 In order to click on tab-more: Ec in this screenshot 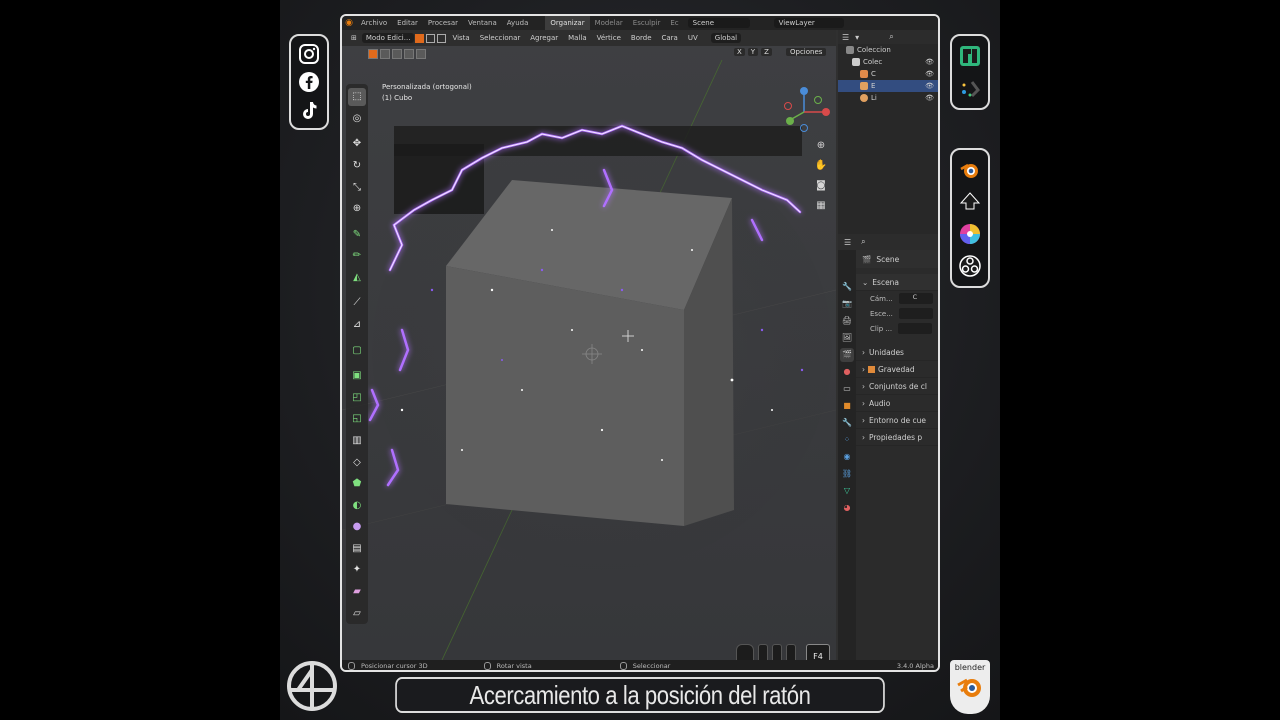, I will do `click(674, 23)`.